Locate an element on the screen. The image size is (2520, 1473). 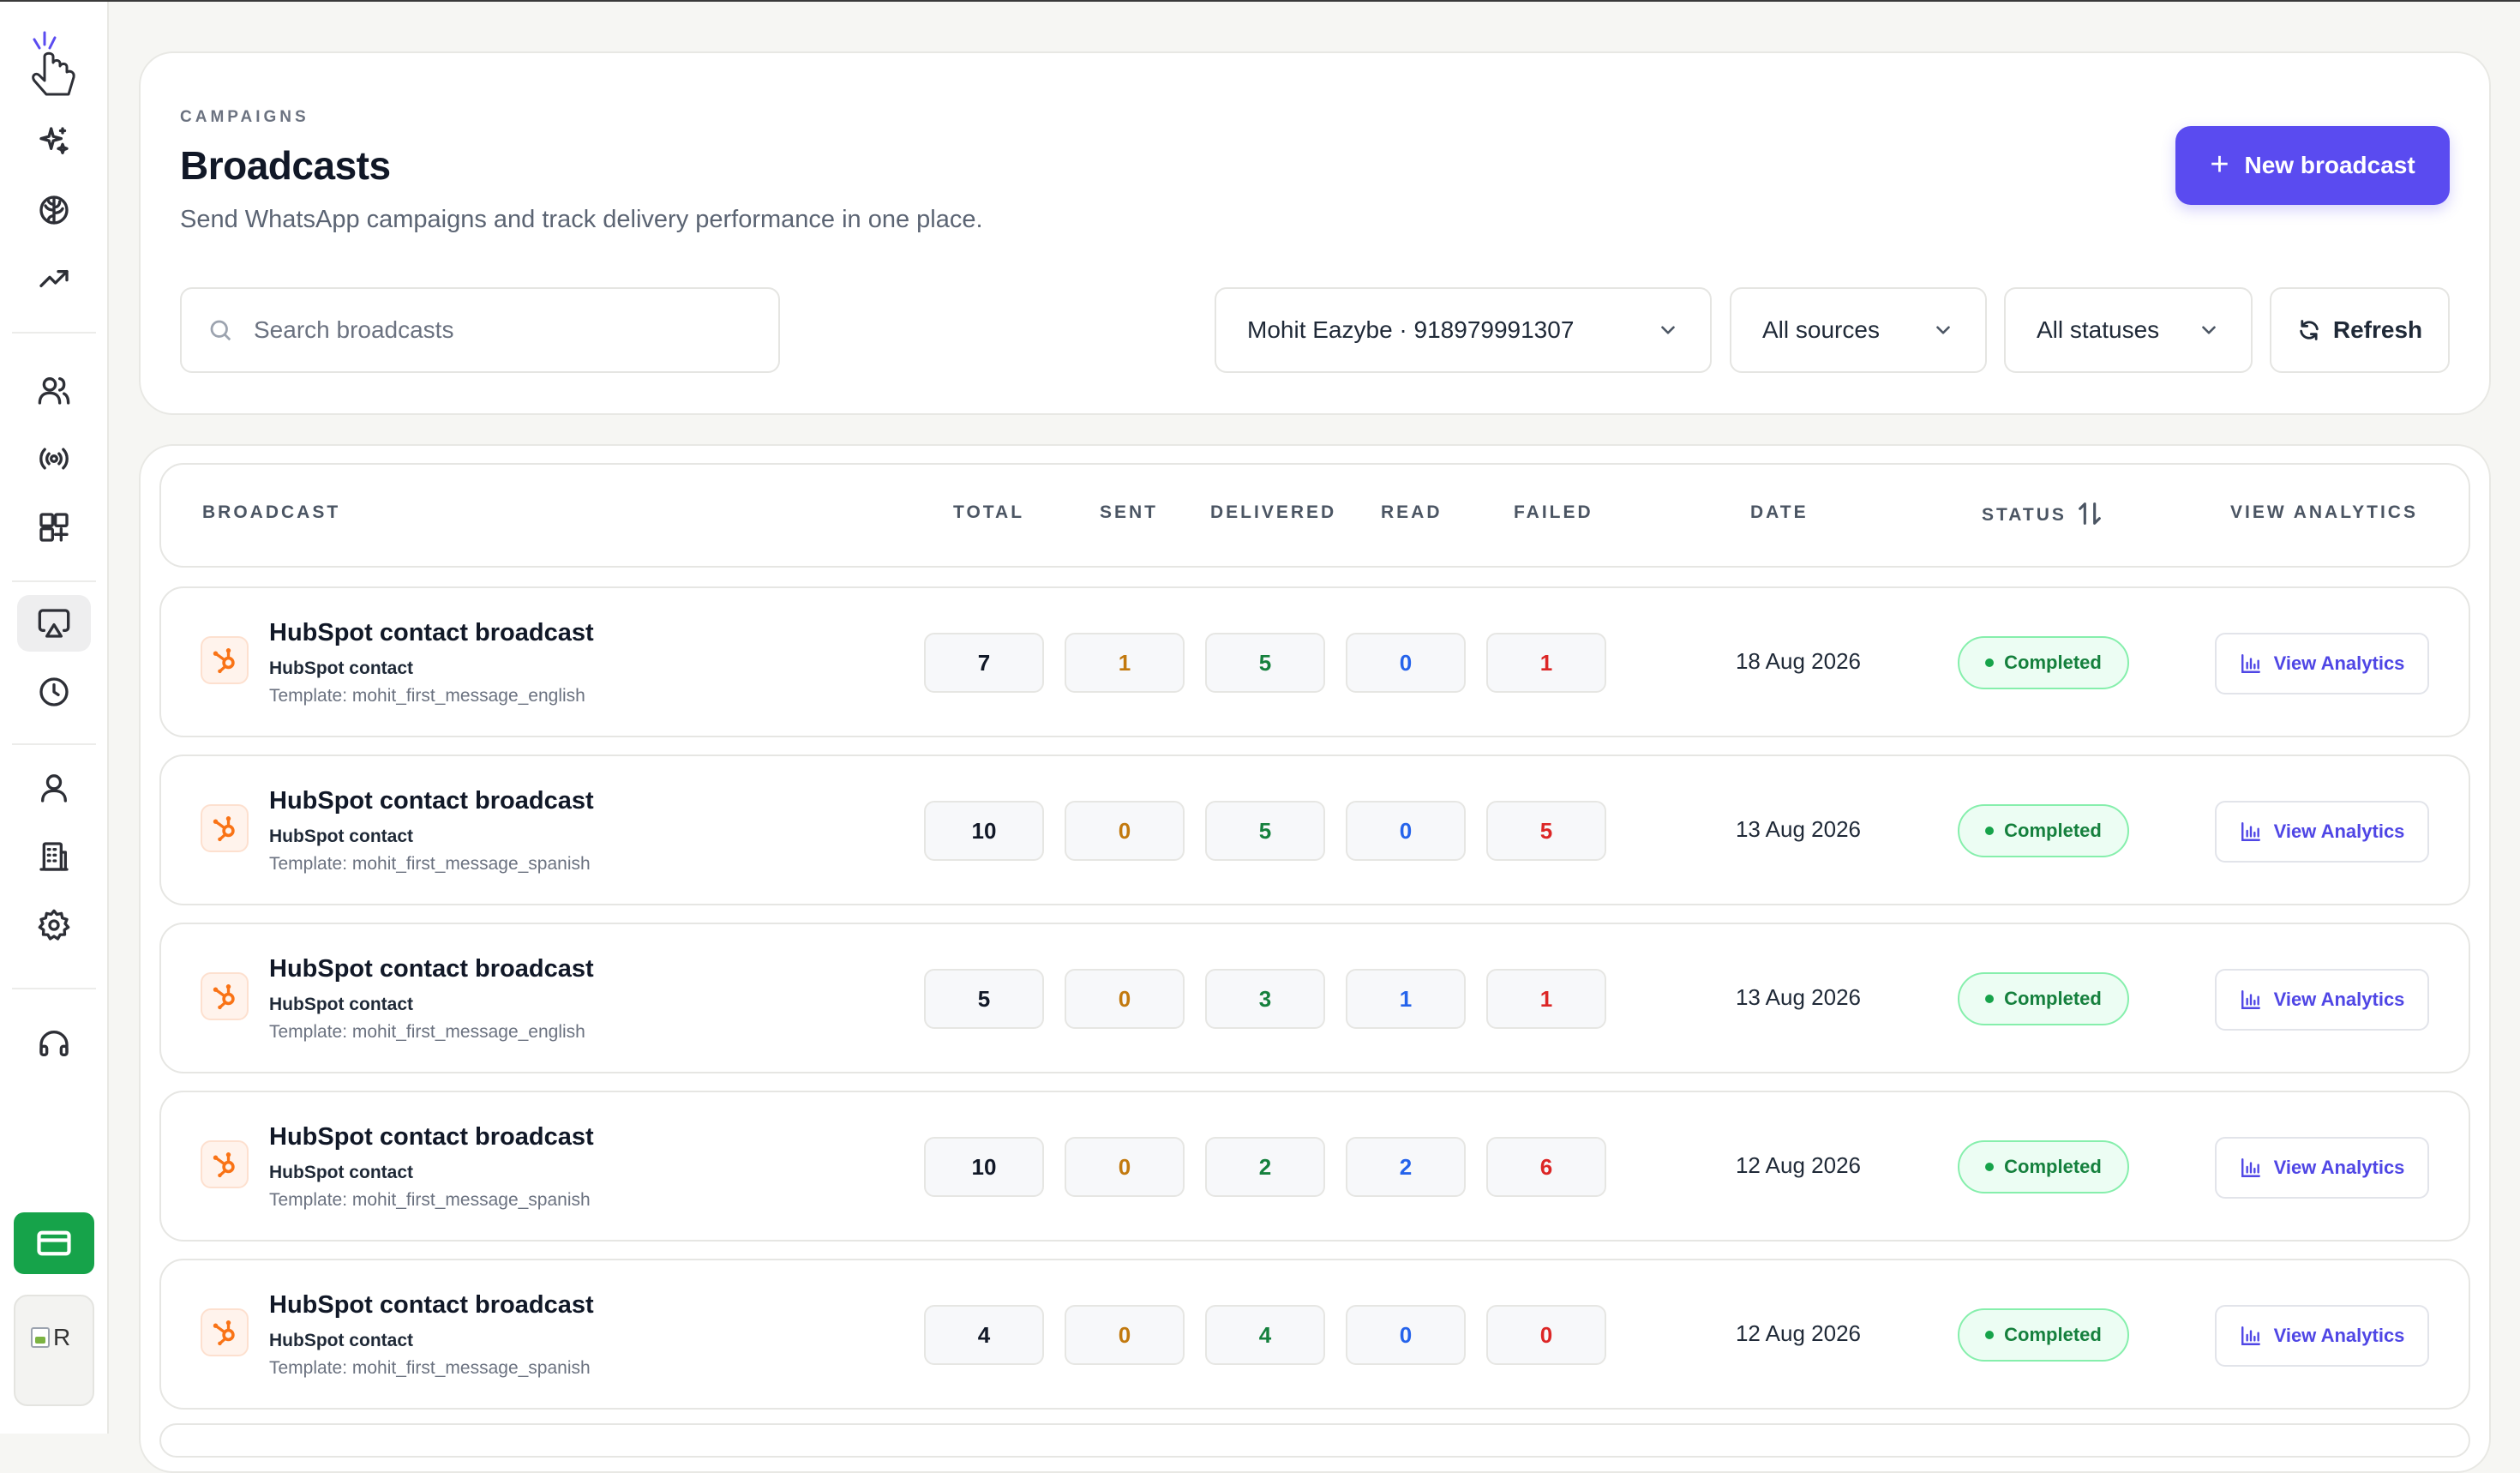
users-icon is located at coordinates (54, 390).